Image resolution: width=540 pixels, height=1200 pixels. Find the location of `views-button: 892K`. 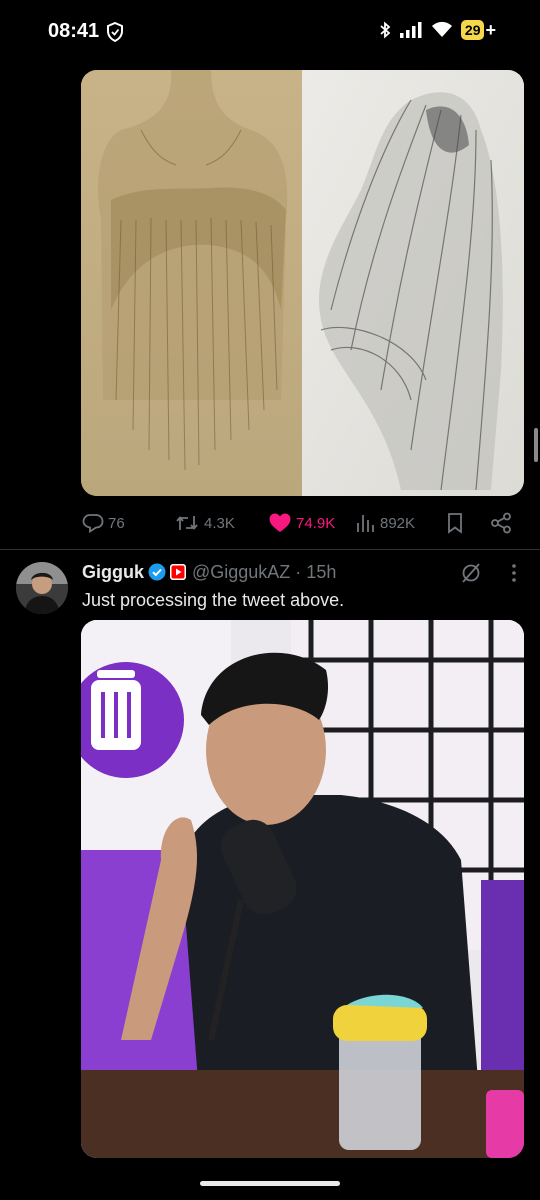

views-button: 892K is located at coordinates (385, 523).